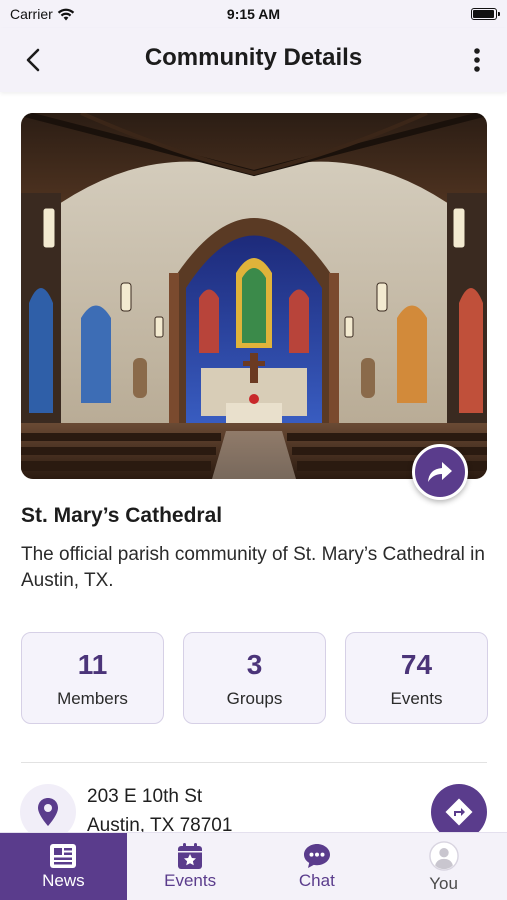  What do you see at coordinates (254, 698) in the screenshot?
I see `groups-label: Groups` at bounding box center [254, 698].